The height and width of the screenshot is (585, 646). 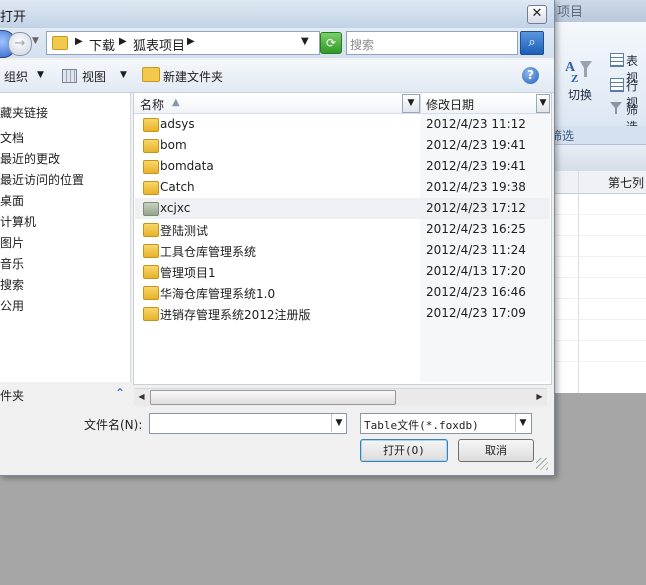 What do you see at coordinates (537, 14) in the screenshot?
I see `close-button: ✕` at bounding box center [537, 14].